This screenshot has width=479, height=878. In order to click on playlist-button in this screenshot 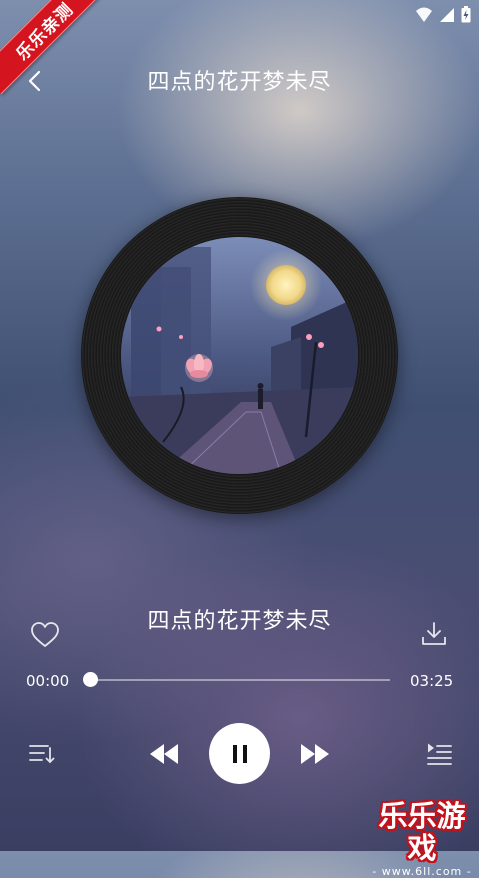, I will do `click(42, 754)`.